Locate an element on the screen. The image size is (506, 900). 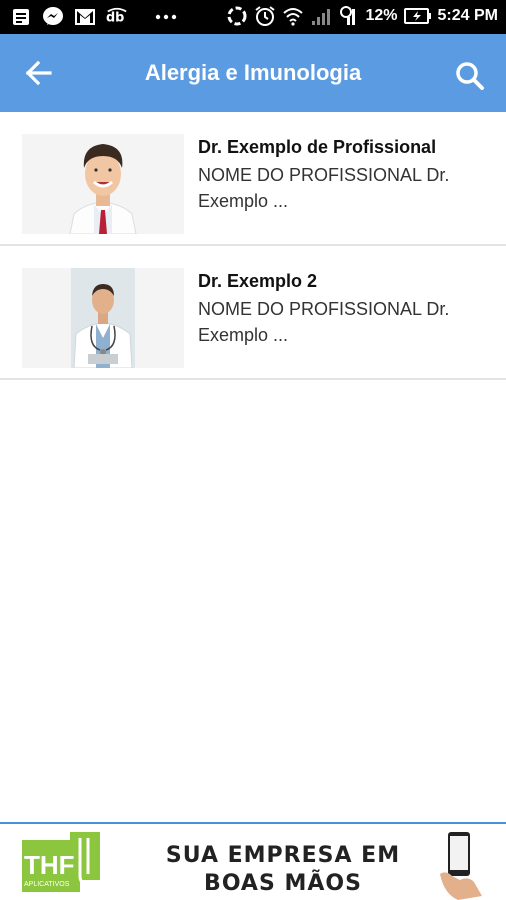
ad-banner: THF APLICATIVOS SUA EMPRESA EM BOAS MÃOS is located at coordinates (253, 861).